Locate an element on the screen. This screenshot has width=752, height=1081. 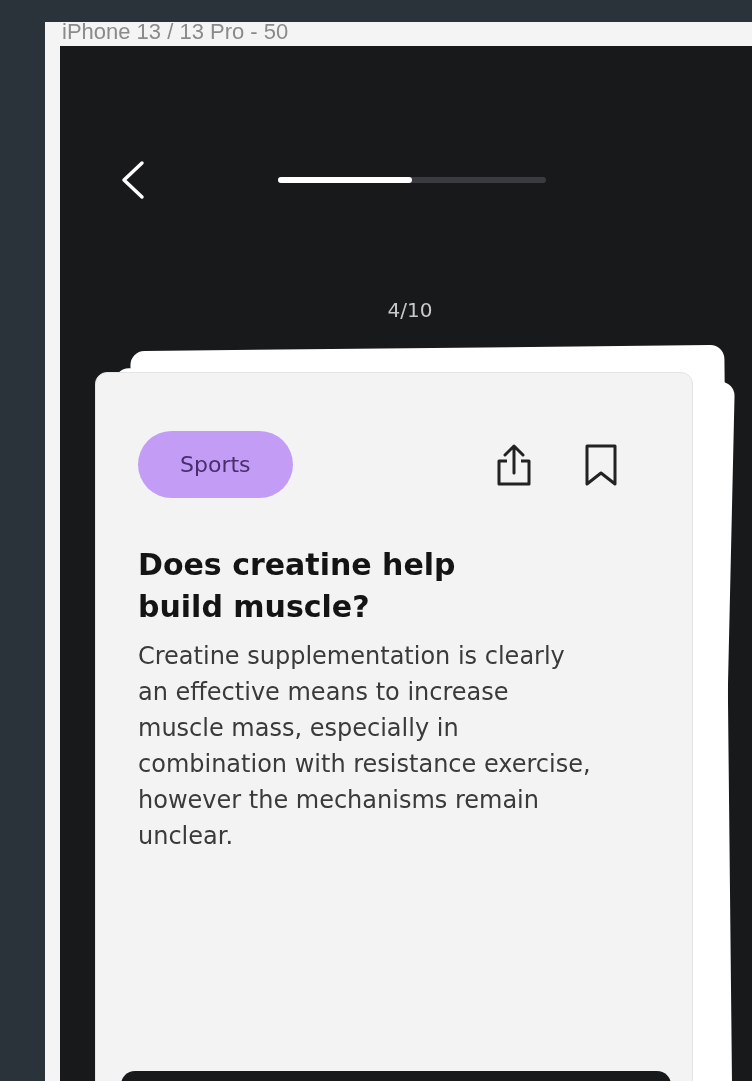
answer-text: Creatine supplementation is clearly an effective means to increase muscle mass, especially in combination with resistance exercise, however the mechanisms remain unclear. is located at coordinates (365, 746).